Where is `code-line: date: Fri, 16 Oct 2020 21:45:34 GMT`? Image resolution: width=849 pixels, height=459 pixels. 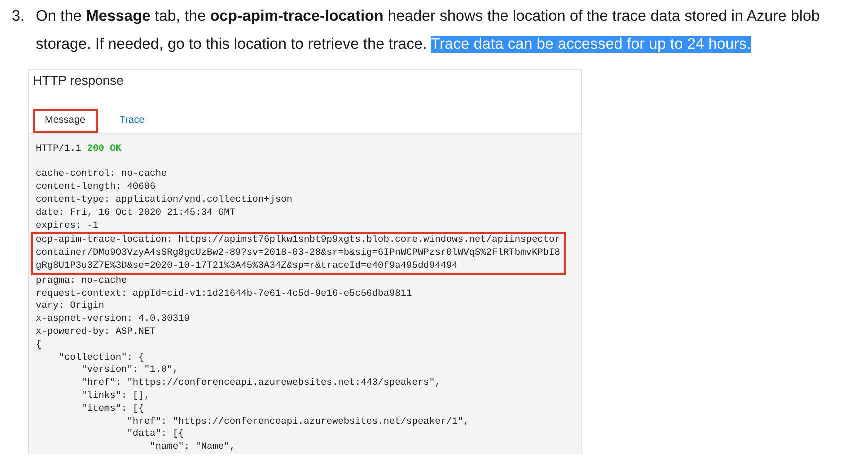 code-line: date: Fri, 16 Oct 2020 21:45:34 GMT is located at coordinates (136, 213).